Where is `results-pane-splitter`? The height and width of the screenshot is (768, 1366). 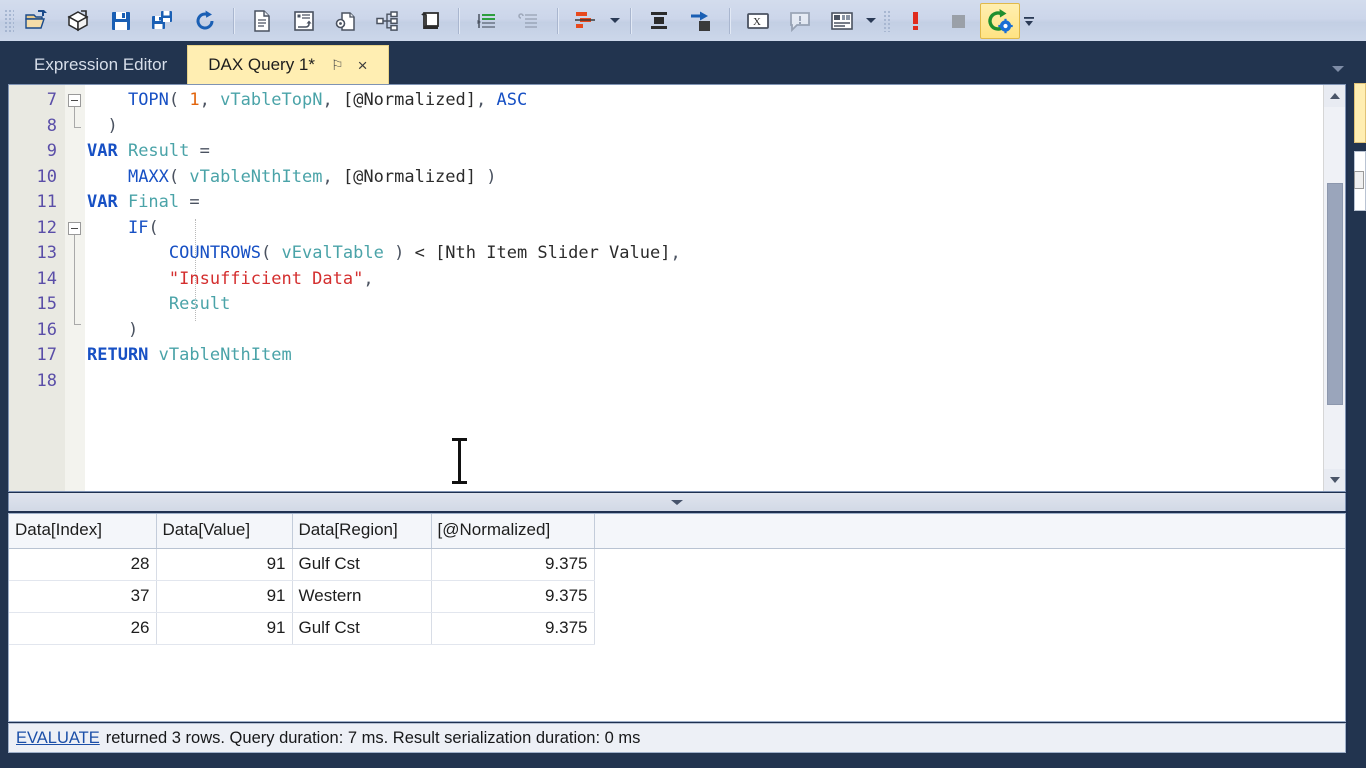 results-pane-splitter is located at coordinates (677, 502).